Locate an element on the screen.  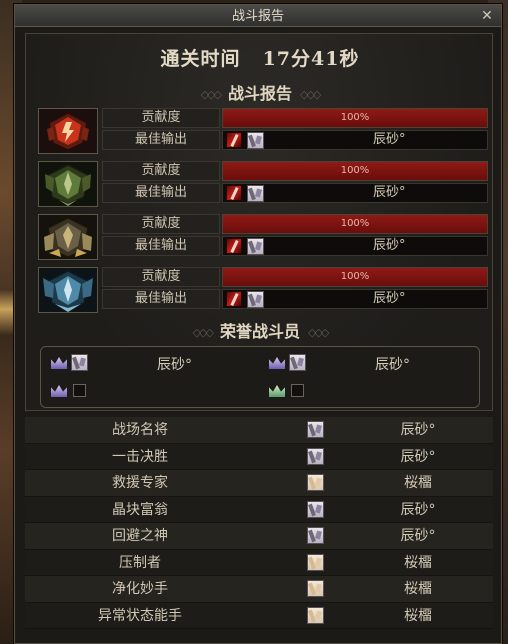
clear-time-value: 17分41秒 is located at coordinates (311, 59).